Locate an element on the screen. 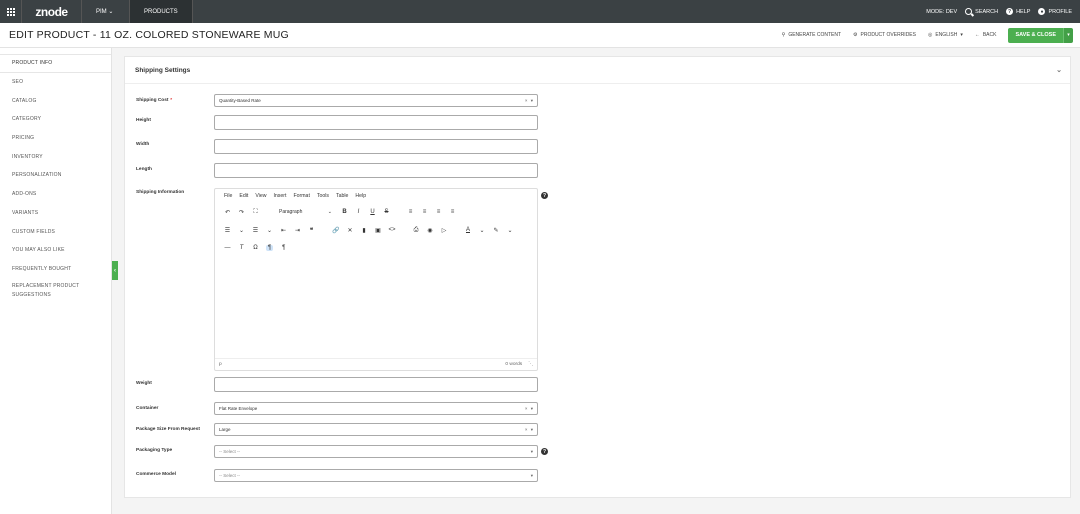  numbered-list-icon: ☰ is located at coordinates (255, 230).